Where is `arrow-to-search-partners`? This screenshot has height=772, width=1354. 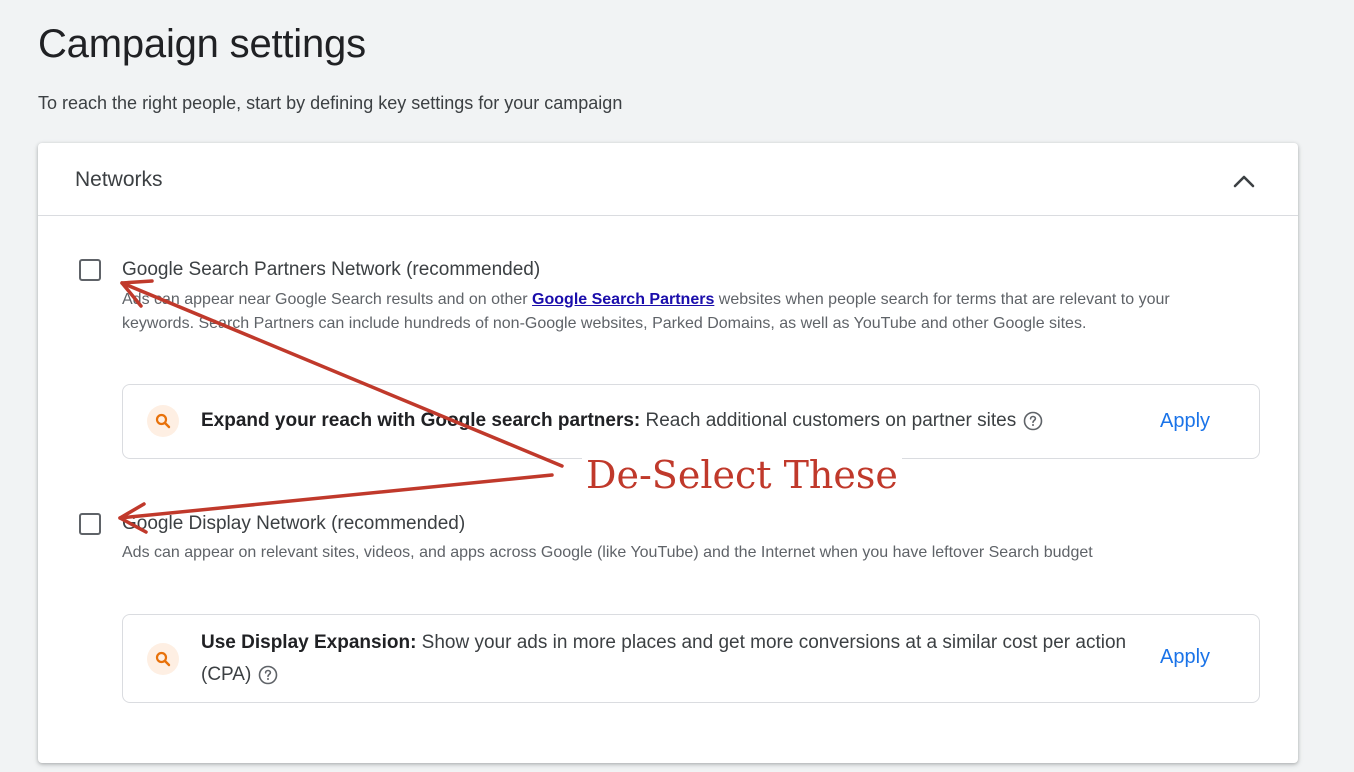
arrow-to-search-partners is located at coordinates (342, 374).